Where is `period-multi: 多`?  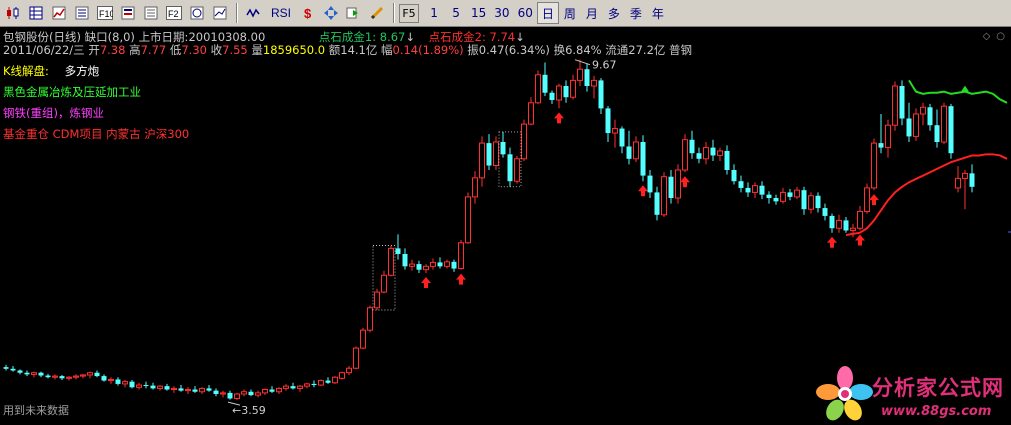
period-multi: 多 is located at coordinates (614, 13).